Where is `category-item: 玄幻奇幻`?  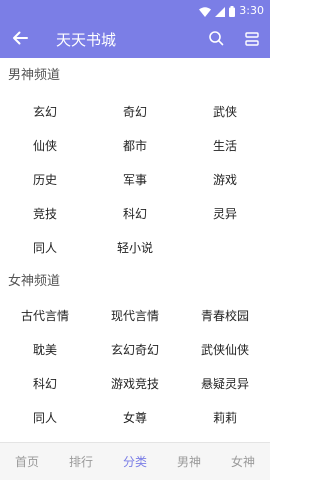 category-item: 玄幻奇幻 is located at coordinates (135, 349).